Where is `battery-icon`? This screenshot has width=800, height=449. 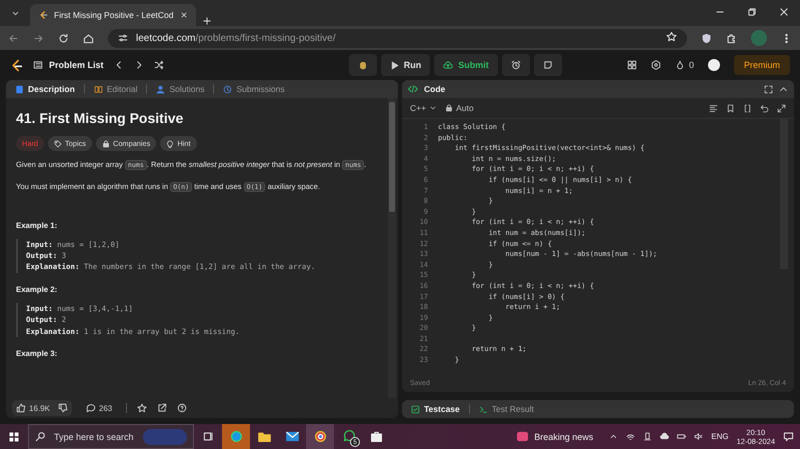 battery-icon is located at coordinates (681, 436).